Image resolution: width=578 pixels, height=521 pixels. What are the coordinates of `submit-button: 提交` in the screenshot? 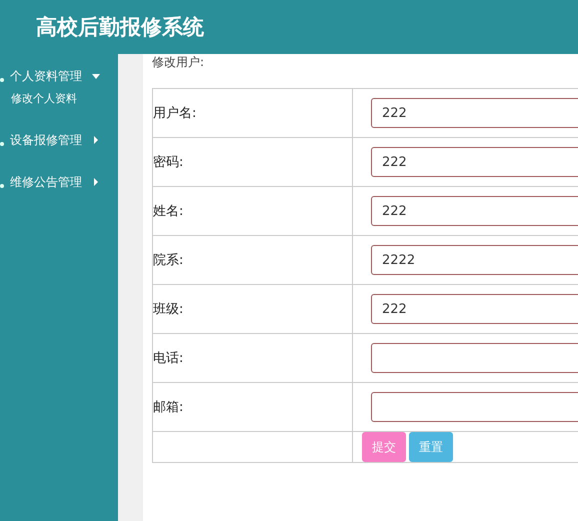 It's located at (384, 447).